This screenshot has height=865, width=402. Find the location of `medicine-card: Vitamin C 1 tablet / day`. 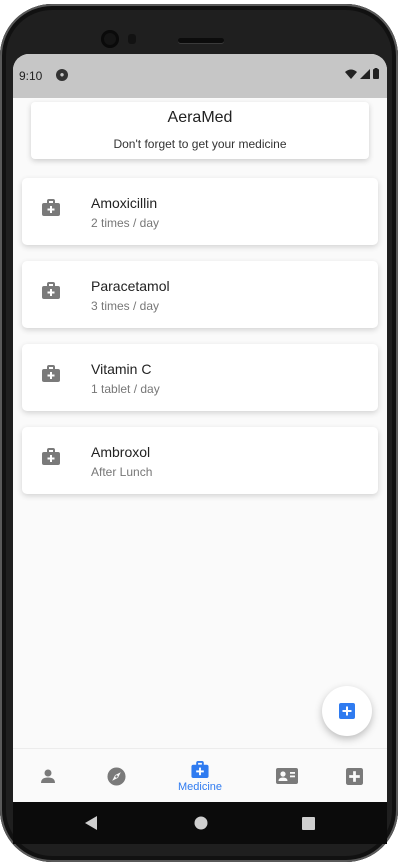

medicine-card: Vitamin C 1 tablet / day is located at coordinates (200, 377).